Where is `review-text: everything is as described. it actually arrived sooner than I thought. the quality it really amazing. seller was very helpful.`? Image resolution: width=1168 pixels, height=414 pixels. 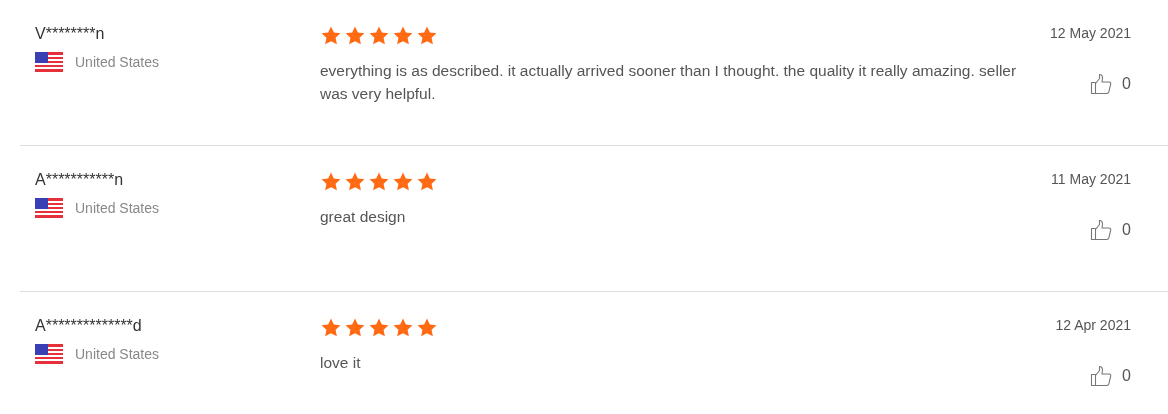
review-text: everything is as described. it actually arrived sooner than I thought. the quality it really amazing. seller was very helpful. is located at coordinates (669, 82).